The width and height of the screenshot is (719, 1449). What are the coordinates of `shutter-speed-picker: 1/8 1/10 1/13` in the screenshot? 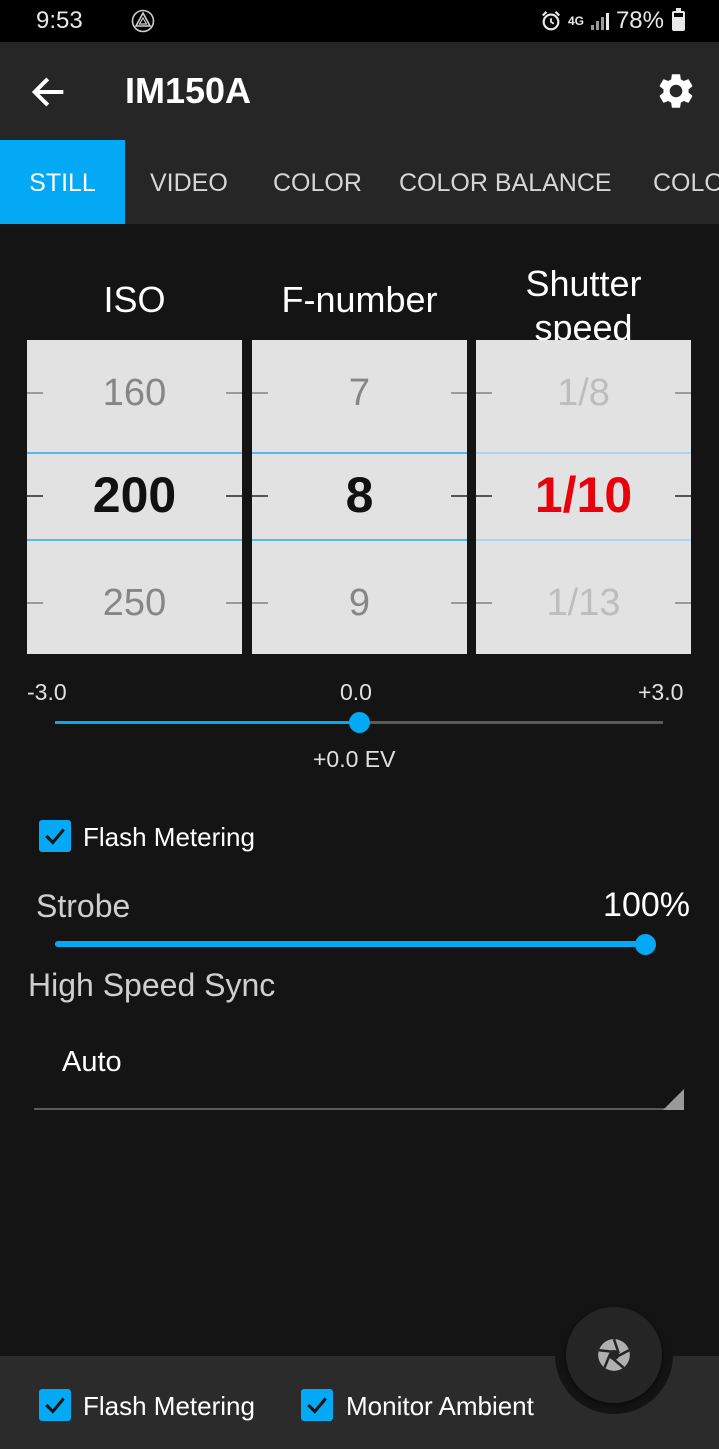 It's located at (583, 497).